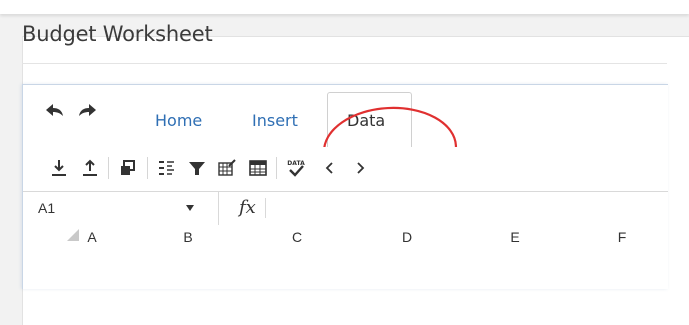  I want to click on undo-icon, so click(55, 110).